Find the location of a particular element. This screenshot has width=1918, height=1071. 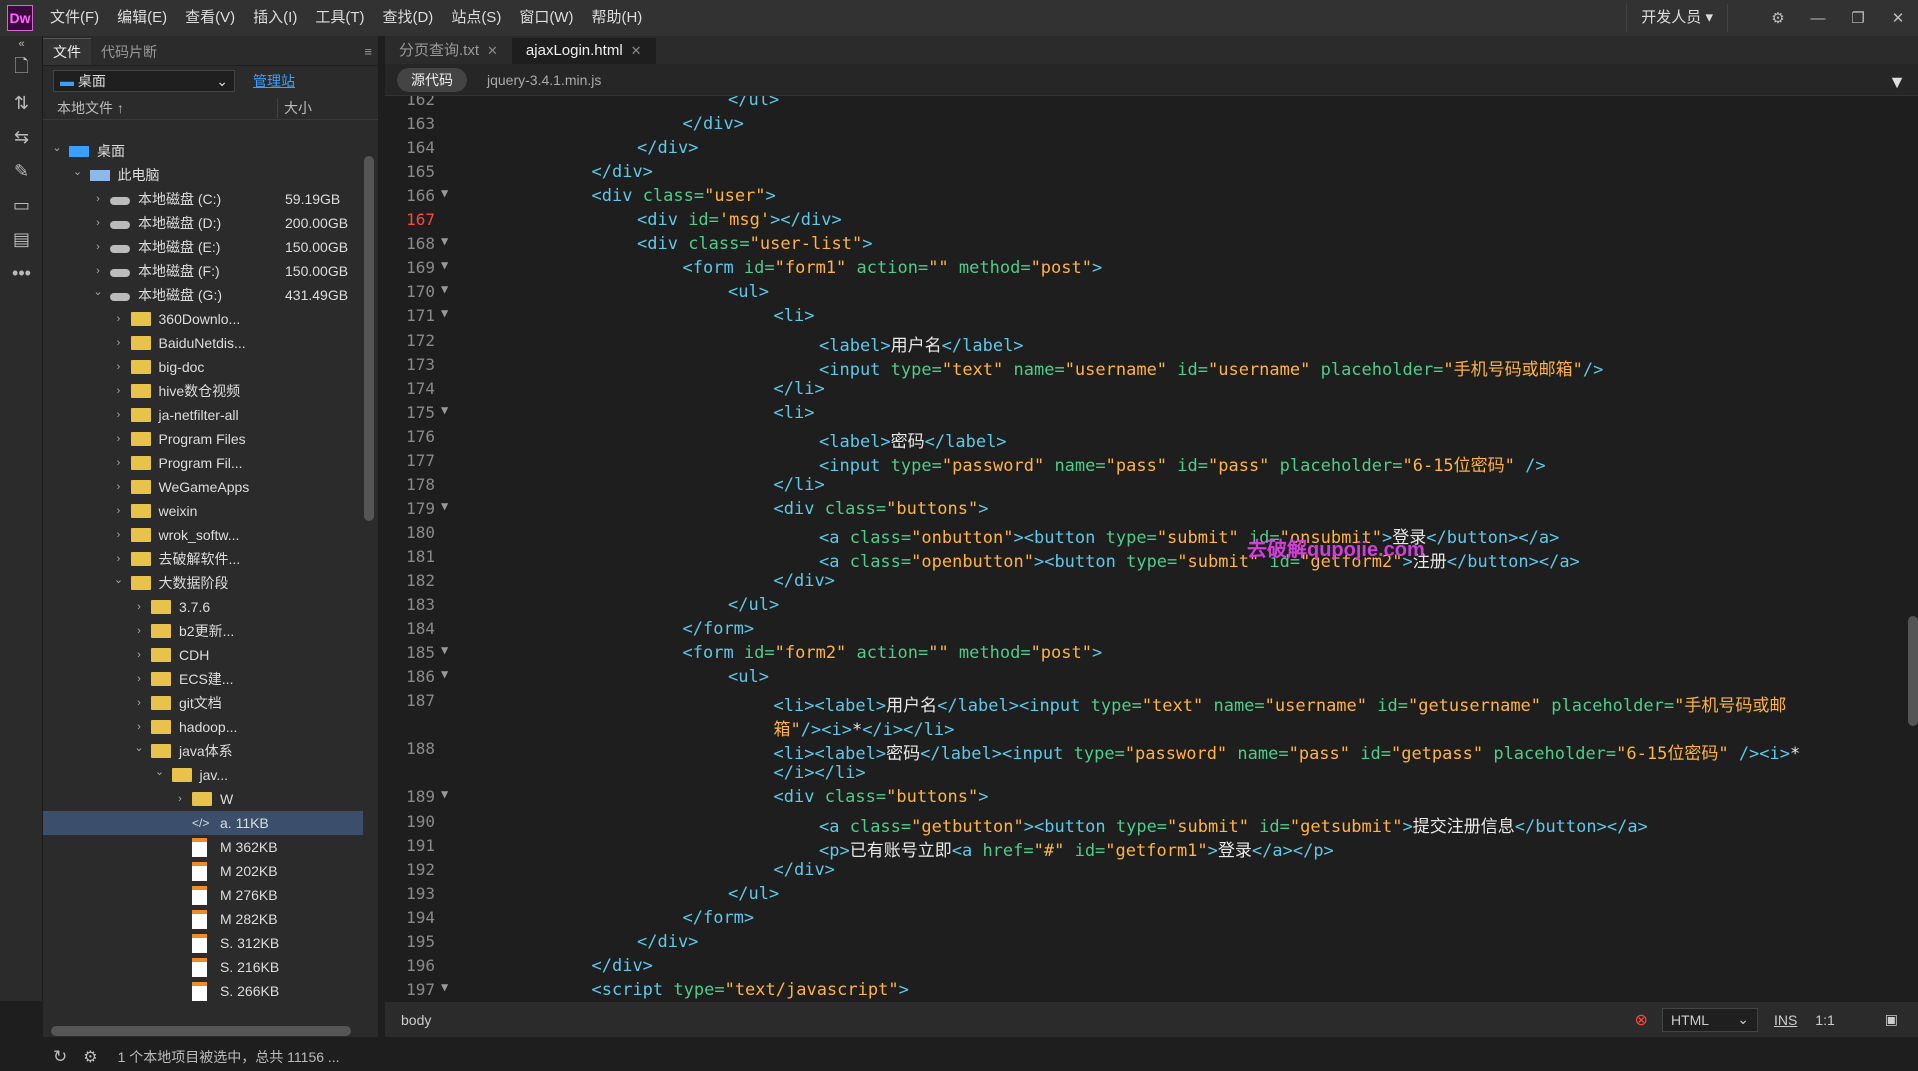

tree-row: › CDH is located at coordinates (203, 655).